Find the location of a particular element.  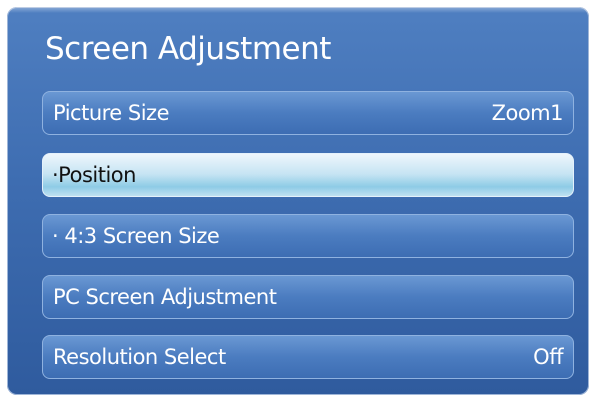

menu-item-resolution-select: Resolution Select Off is located at coordinates (308, 357).